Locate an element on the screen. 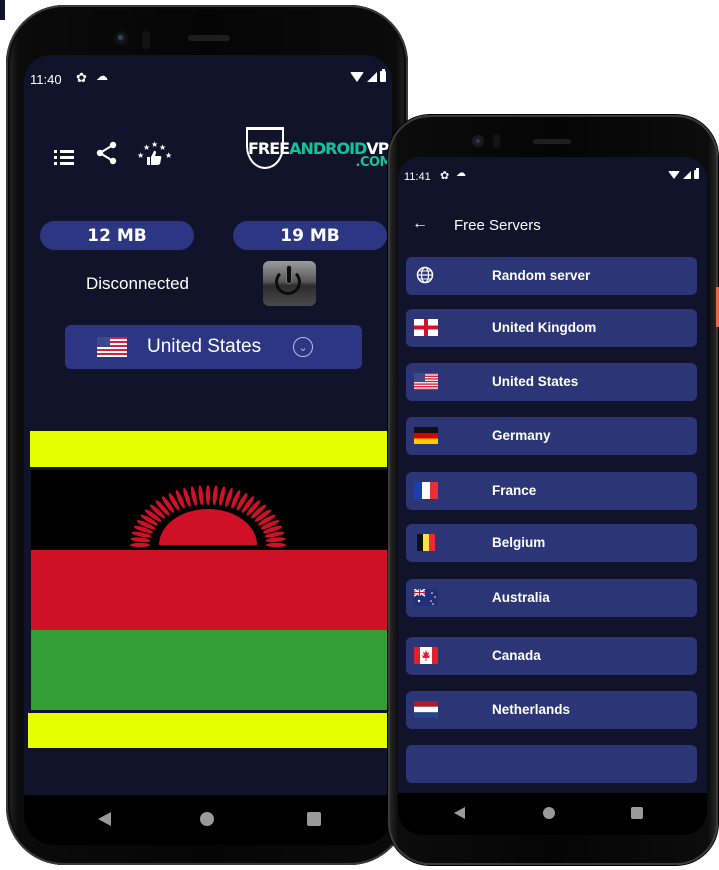 The image size is (719, 870). rate-thumbs-up-stars-icon: ★ ★ ★ ★ ★ is located at coordinates (155, 156).